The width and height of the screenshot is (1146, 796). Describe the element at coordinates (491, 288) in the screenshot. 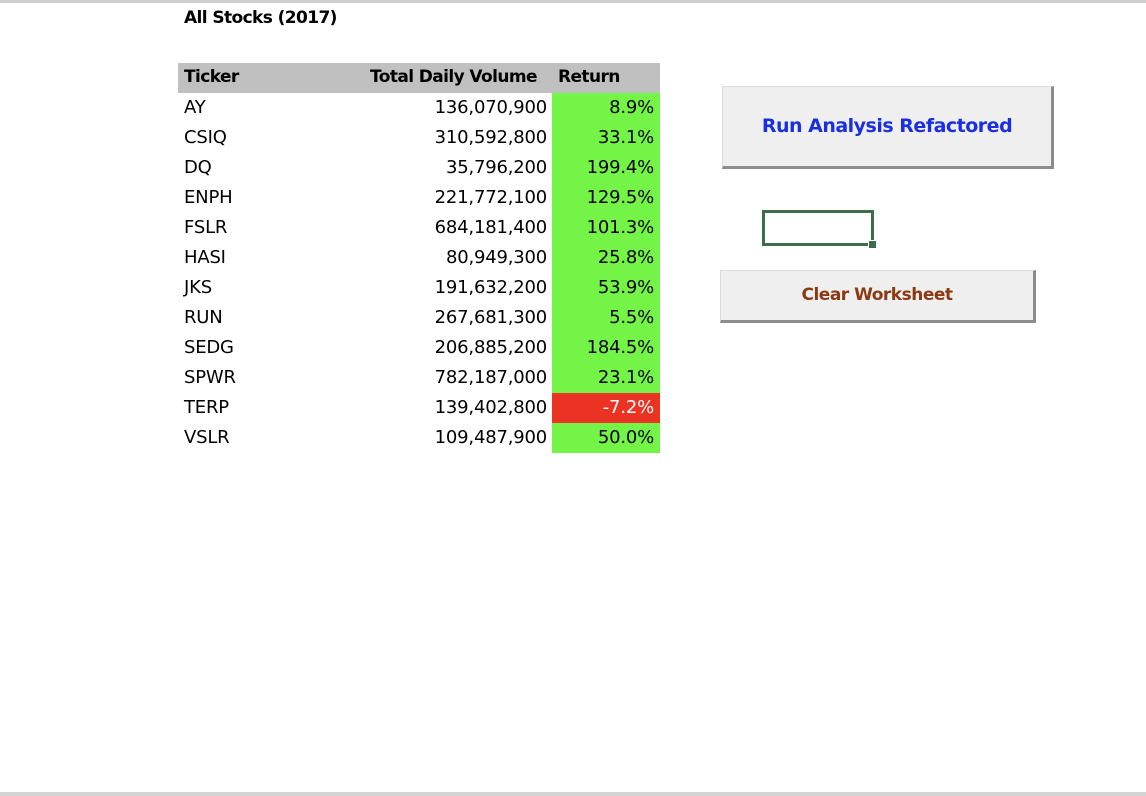

I see `volume-cell: 191,632,200` at that location.